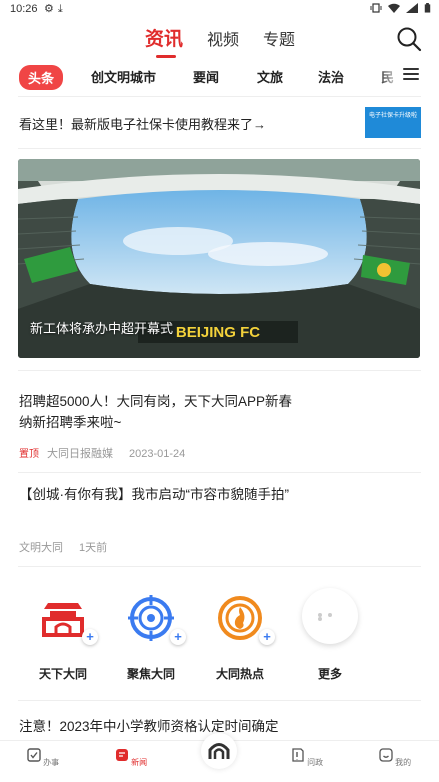 This screenshot has height=782, width=439. Describe the element at coordinates (123, 76) in the screenshot. I see `category-civilized-city: 创文明城市` at that location.